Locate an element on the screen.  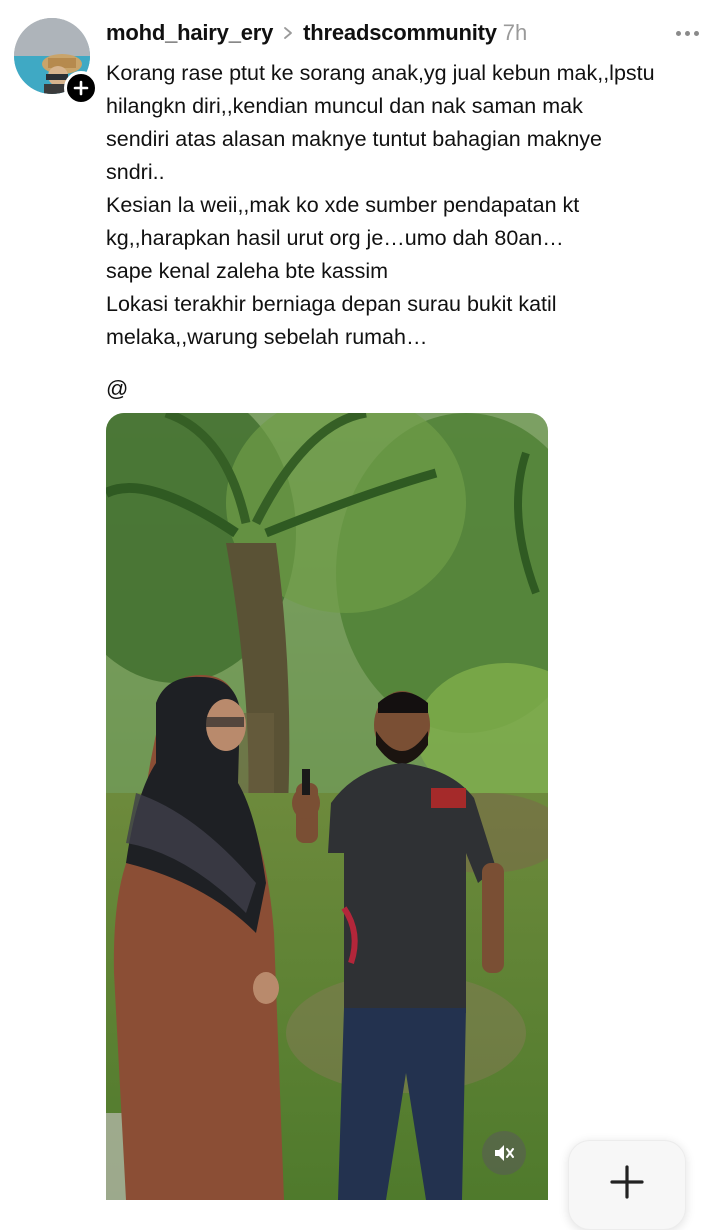
username: mohd_hairy_ery is located at coordinates (189, 33).